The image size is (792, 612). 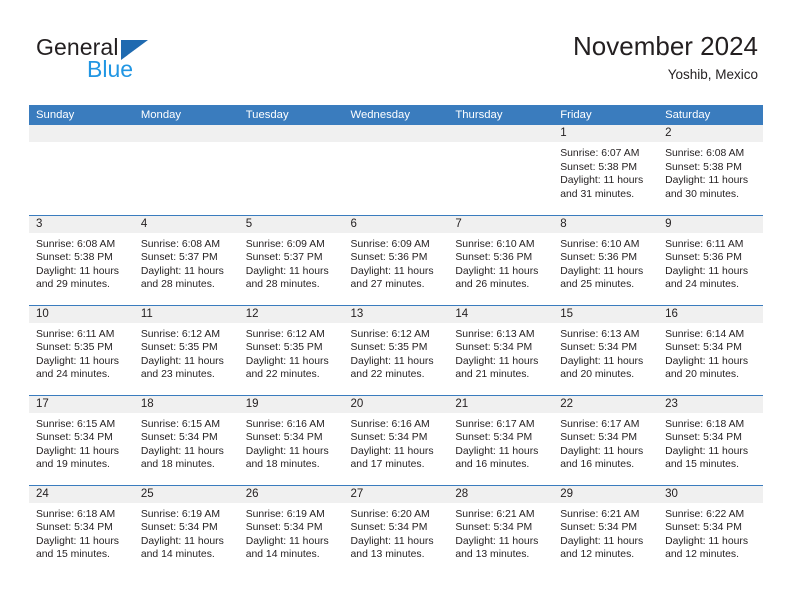 I want to click on day-number: 9, so click(x=710, y=224).